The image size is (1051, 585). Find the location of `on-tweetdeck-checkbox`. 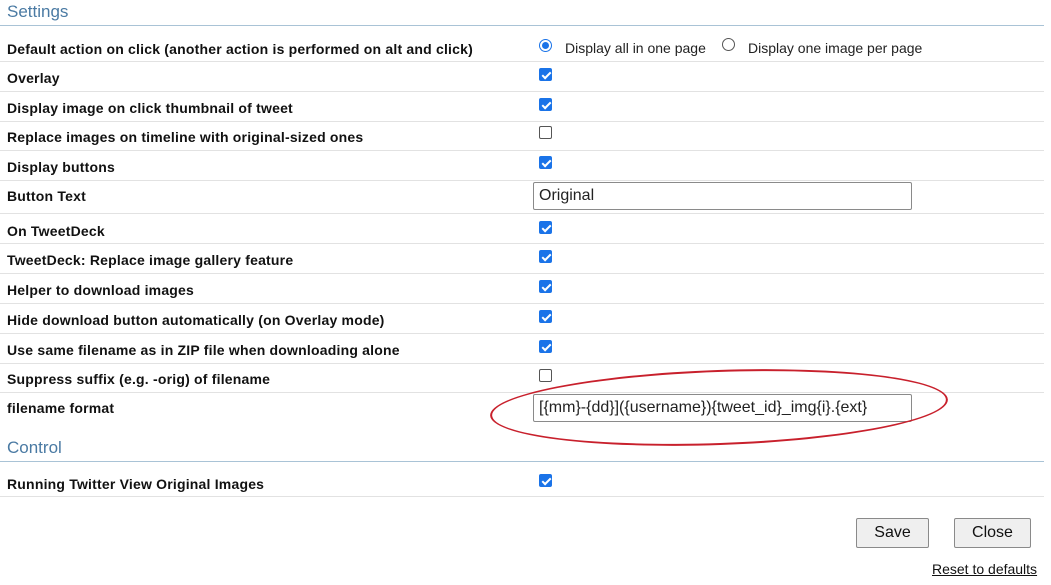

on-tweetdeck-checkbox is located at coordinates (545, 227).